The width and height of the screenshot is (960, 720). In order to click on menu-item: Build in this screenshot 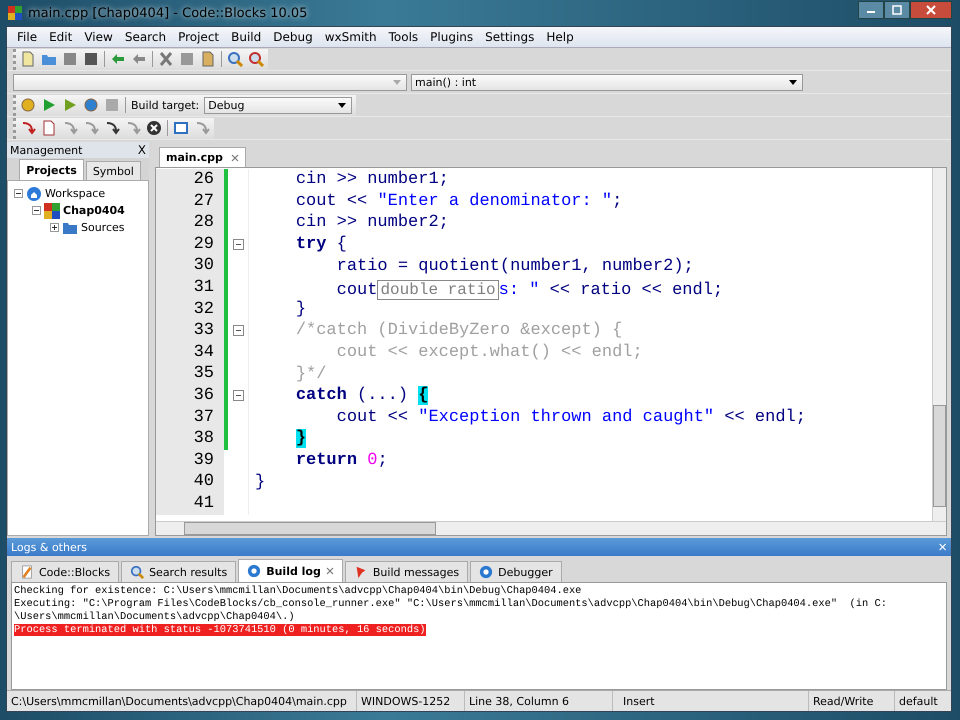, I will do `click(246, 37)`.